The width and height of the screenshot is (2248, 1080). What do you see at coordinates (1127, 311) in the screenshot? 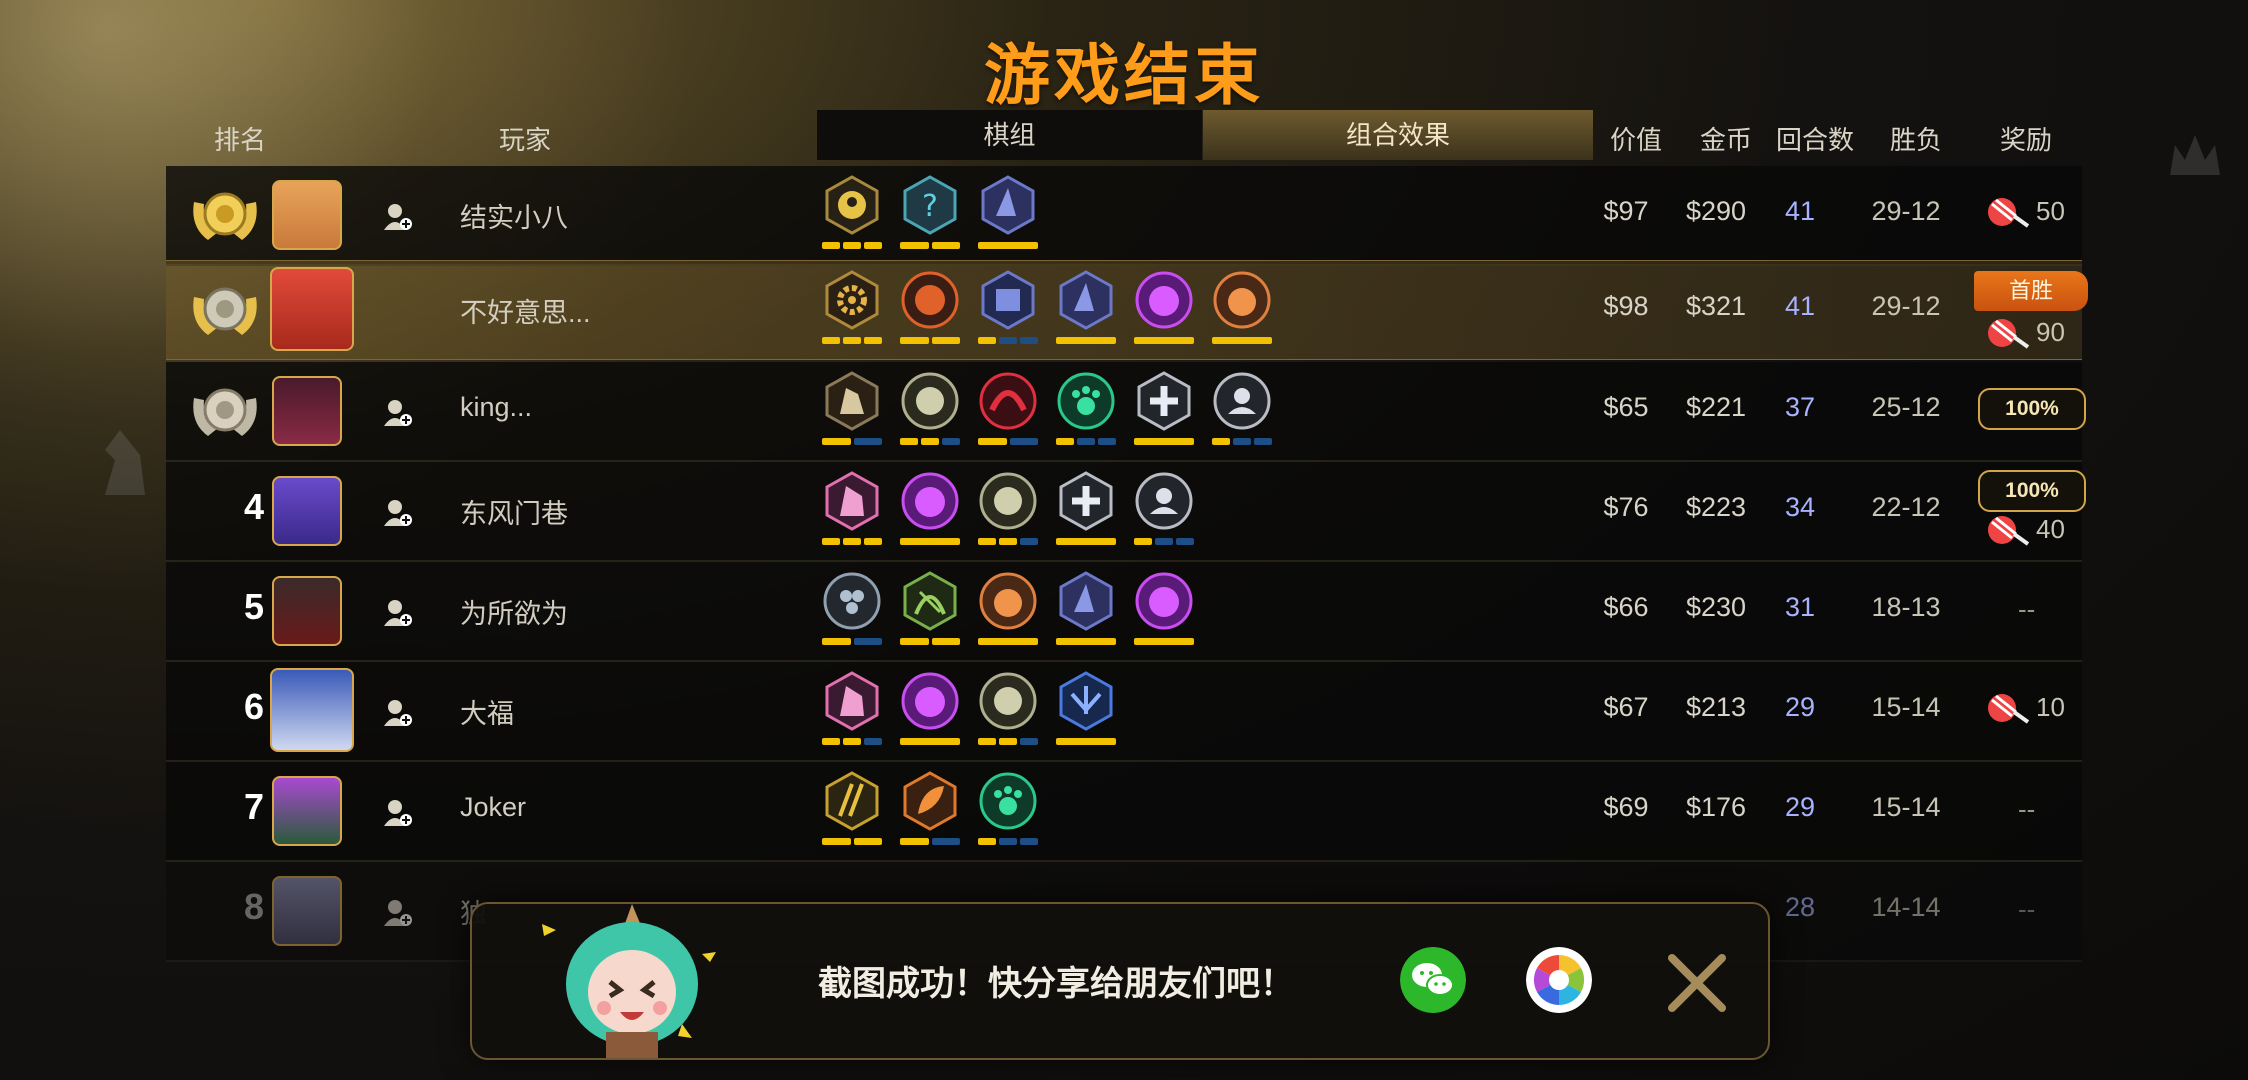
I see `table-row-self: 不好意思... $98 $321 41 29-12 首胜 90` at bounding box center [1127, 311].